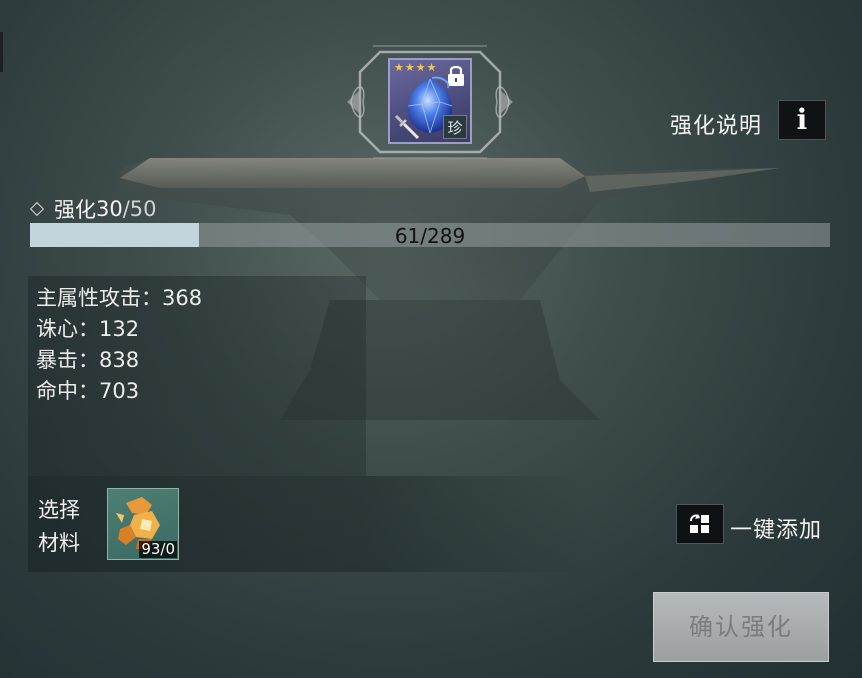  I want to click on enhance-label: 强化, so click(75, 210).